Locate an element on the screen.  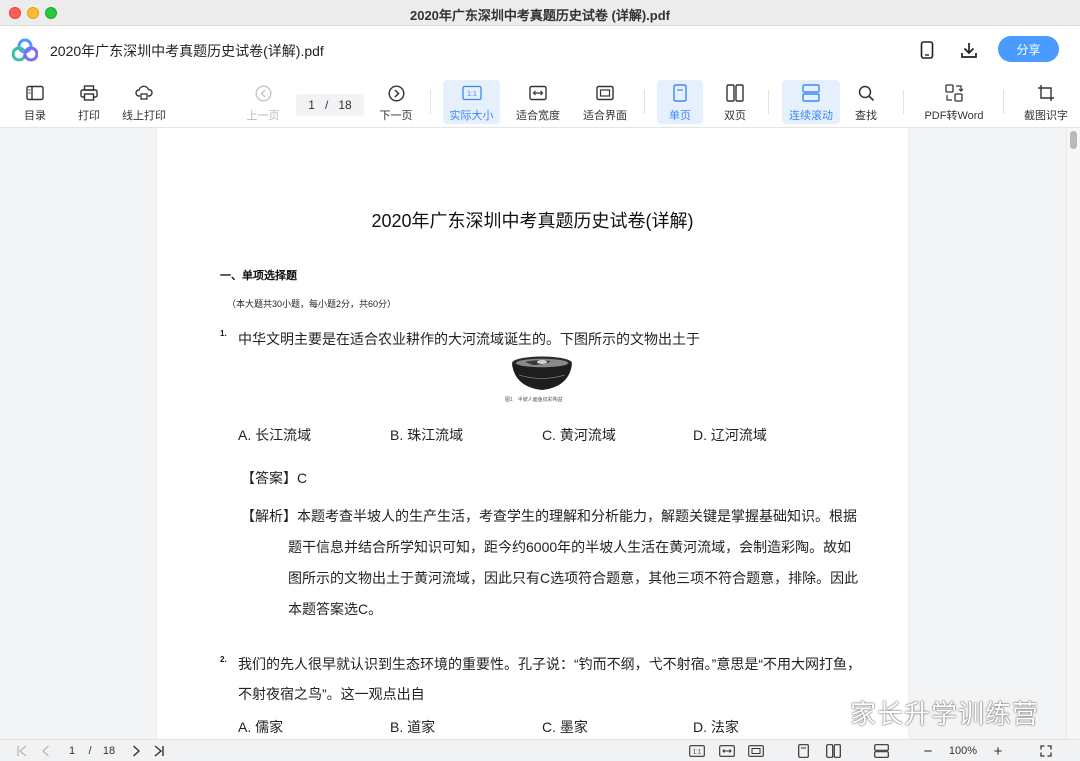
status-bar: 1 / 18 1:1 − 100% + is located at coordinates (540, 750).